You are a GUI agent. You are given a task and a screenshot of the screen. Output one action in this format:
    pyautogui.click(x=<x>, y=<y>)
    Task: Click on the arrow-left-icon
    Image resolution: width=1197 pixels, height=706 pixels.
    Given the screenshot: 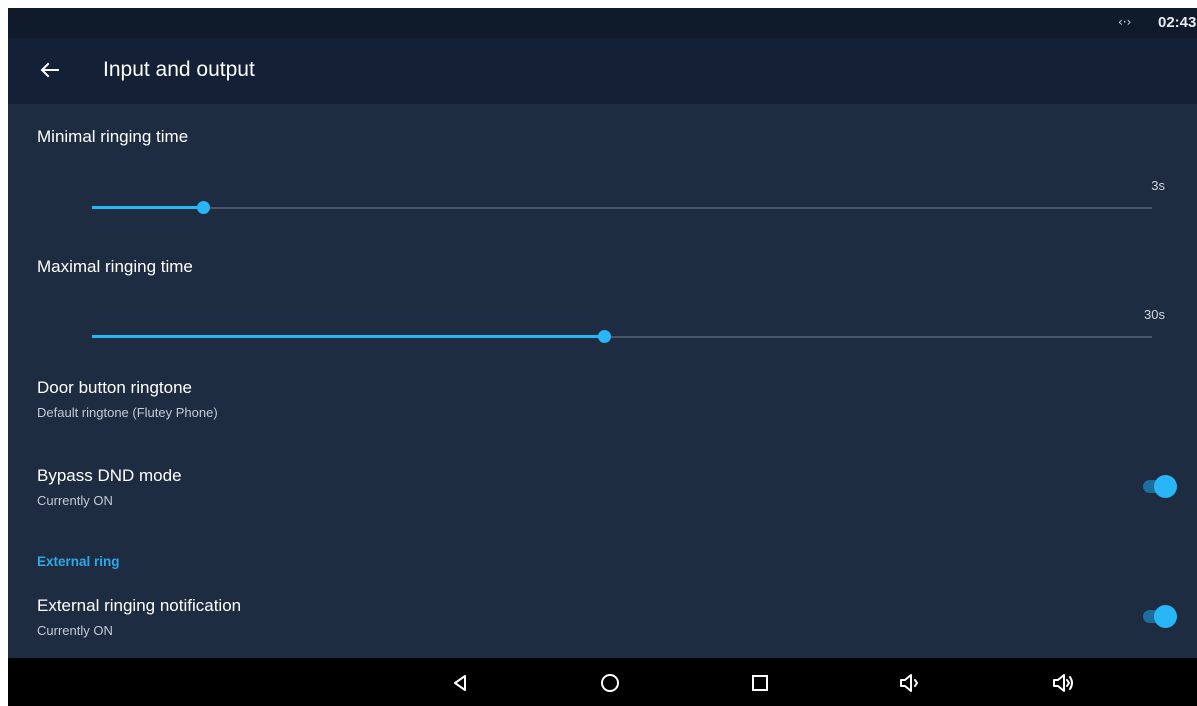 What is the action you would take?
    pyautogui.click(x=49, y=70)
    